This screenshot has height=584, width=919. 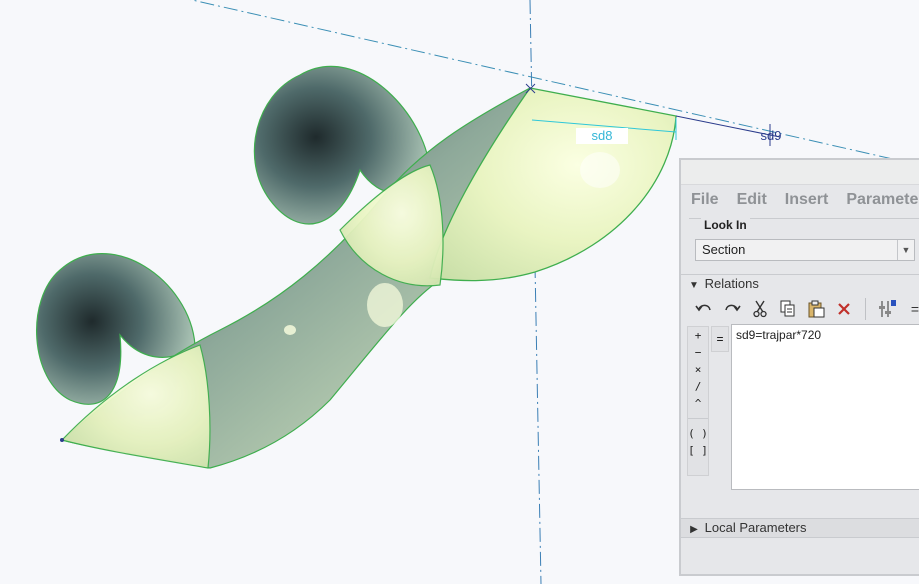 What do you see at coordinates (865, 309) in the screenshot?
I see `toolbar-separator` at bounding box center [865, 309].